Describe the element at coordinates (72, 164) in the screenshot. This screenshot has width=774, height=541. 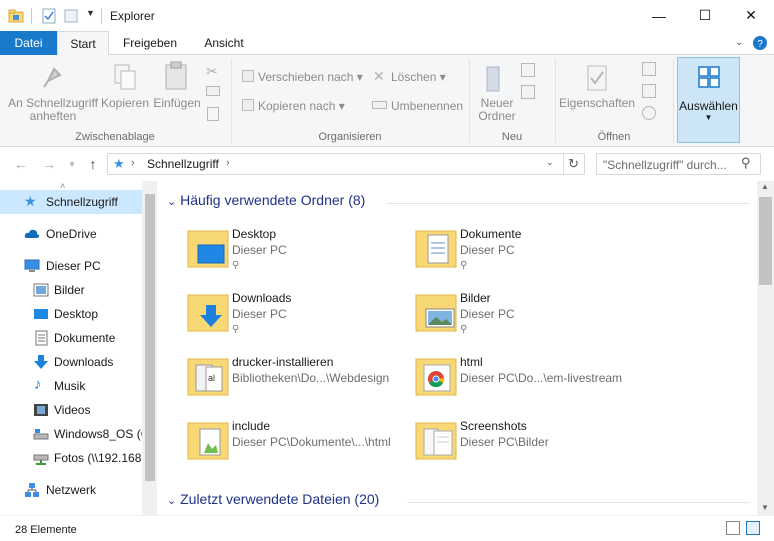
I see `recent-locations-icon: ▾` at that location.